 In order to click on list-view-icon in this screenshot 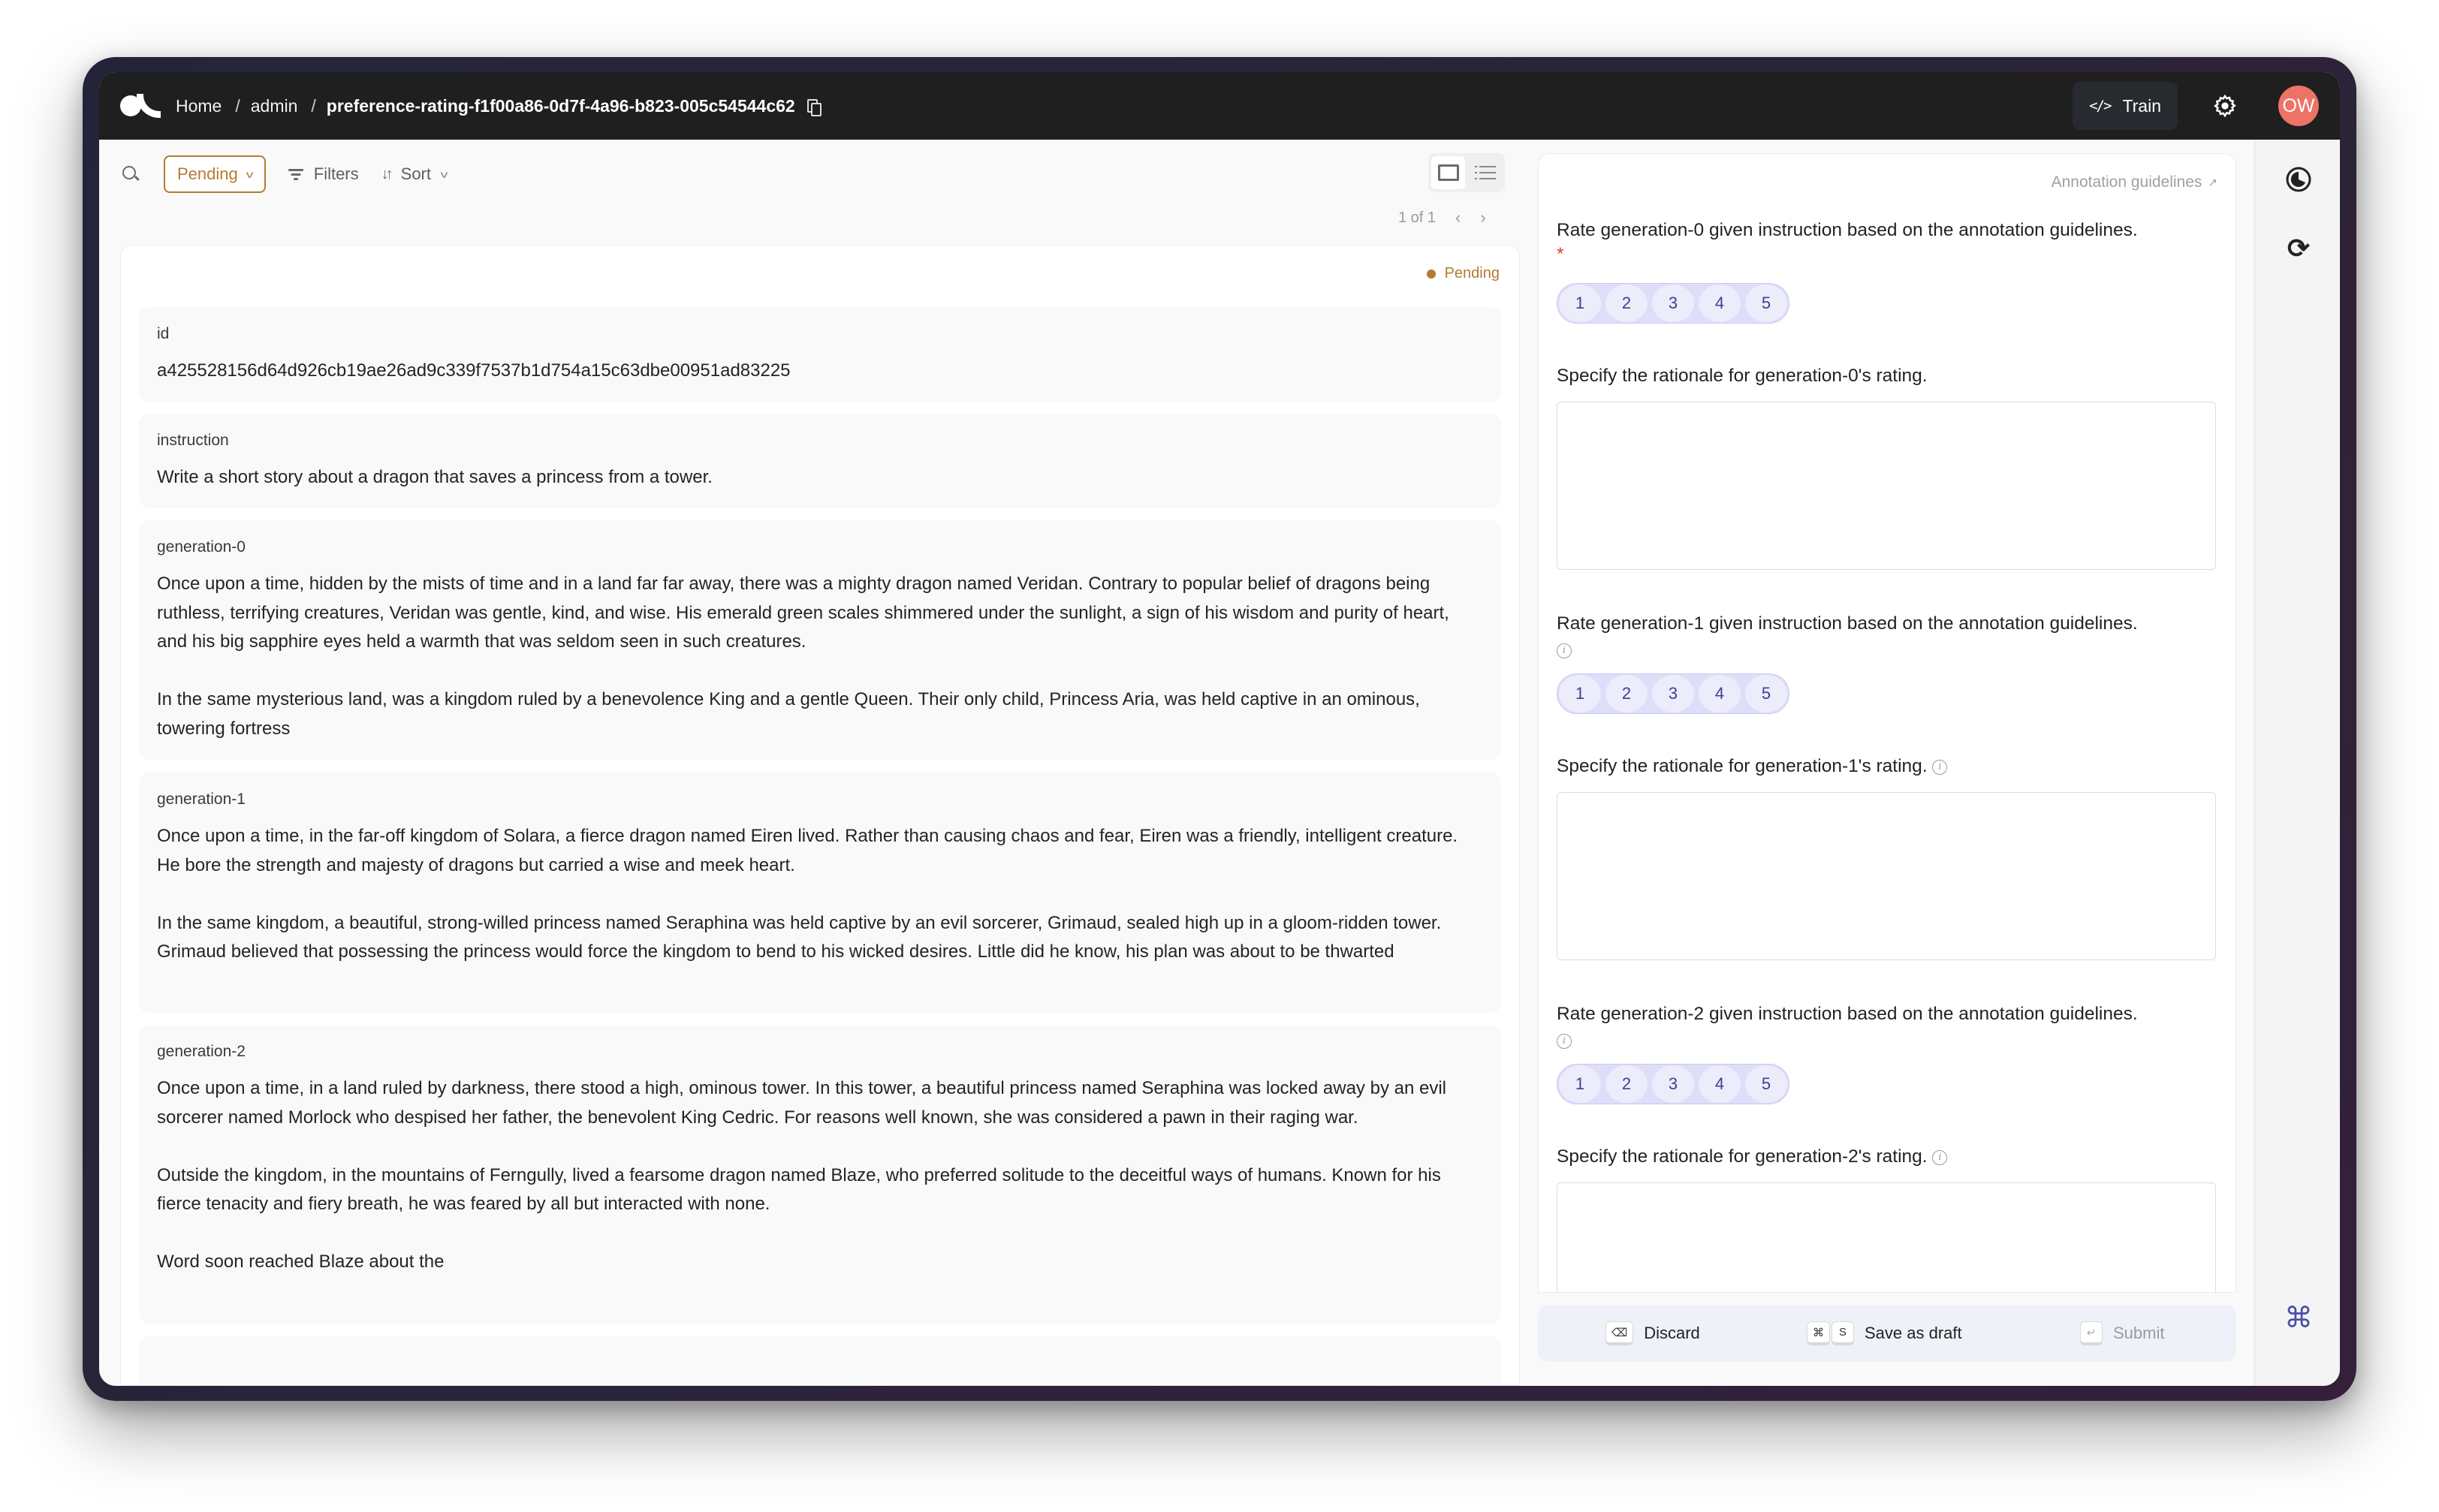, I will do `click(1485, 173)`.